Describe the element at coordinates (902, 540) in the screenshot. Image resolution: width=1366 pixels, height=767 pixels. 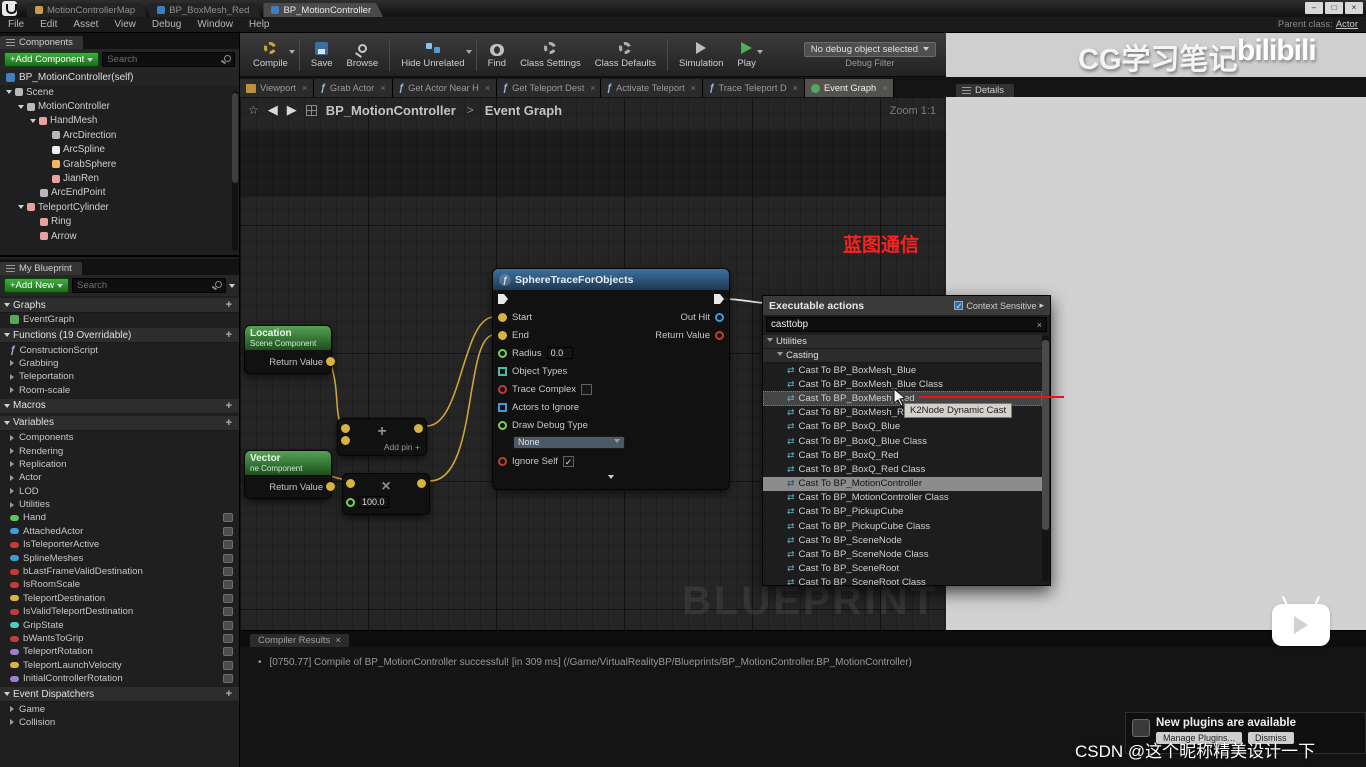
I see `context-menu-item: ⇄ Cast To BP_SceneNode` at that location.